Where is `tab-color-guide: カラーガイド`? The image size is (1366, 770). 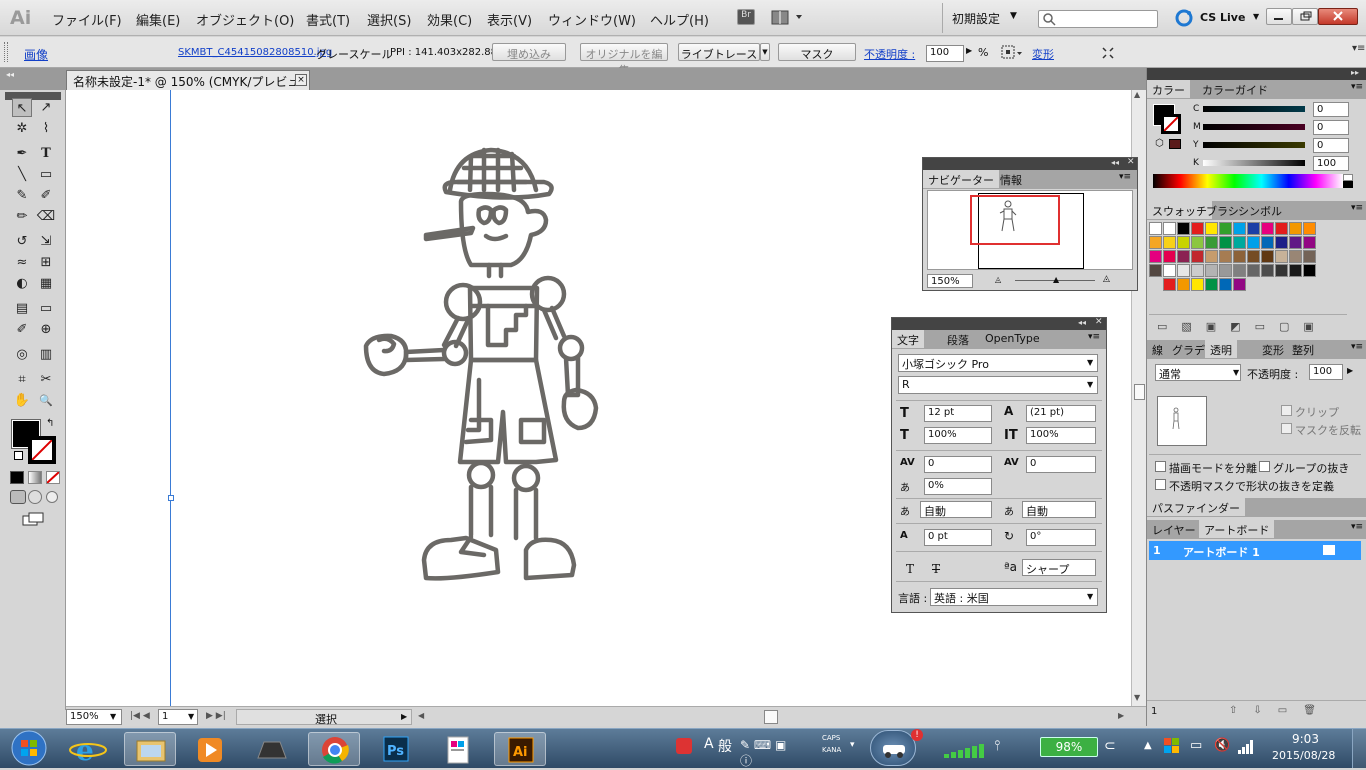
tab-color-guide: カラーガイド is located at coordinates (1235, 89).